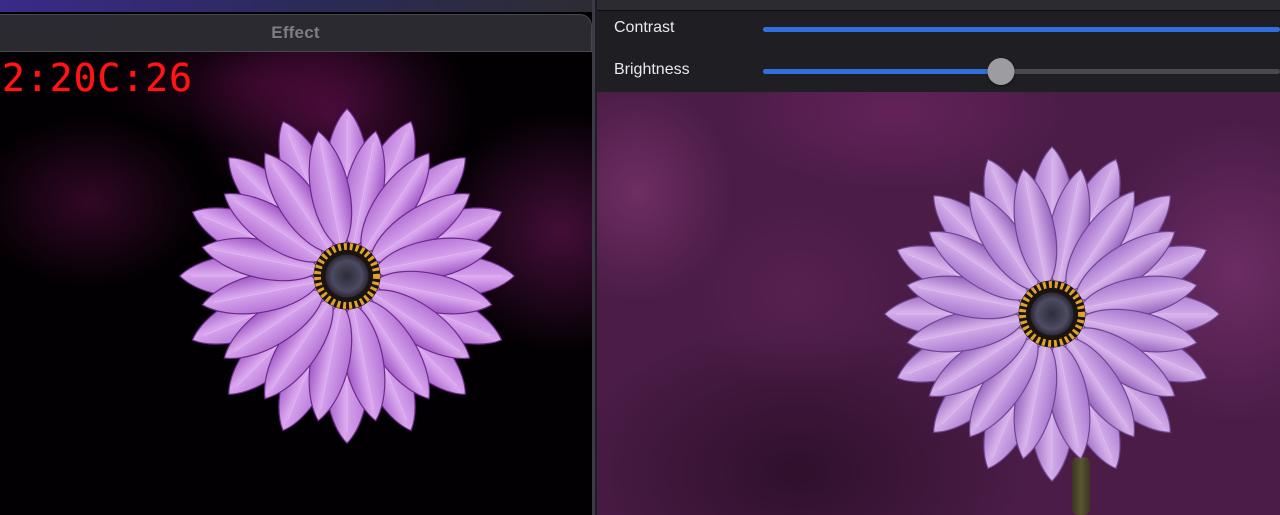 This screenshot has height=515, width=1280. Describe the element at coordinates (297, 6) in the screenshot. I see `window-accent-bar` at that location.